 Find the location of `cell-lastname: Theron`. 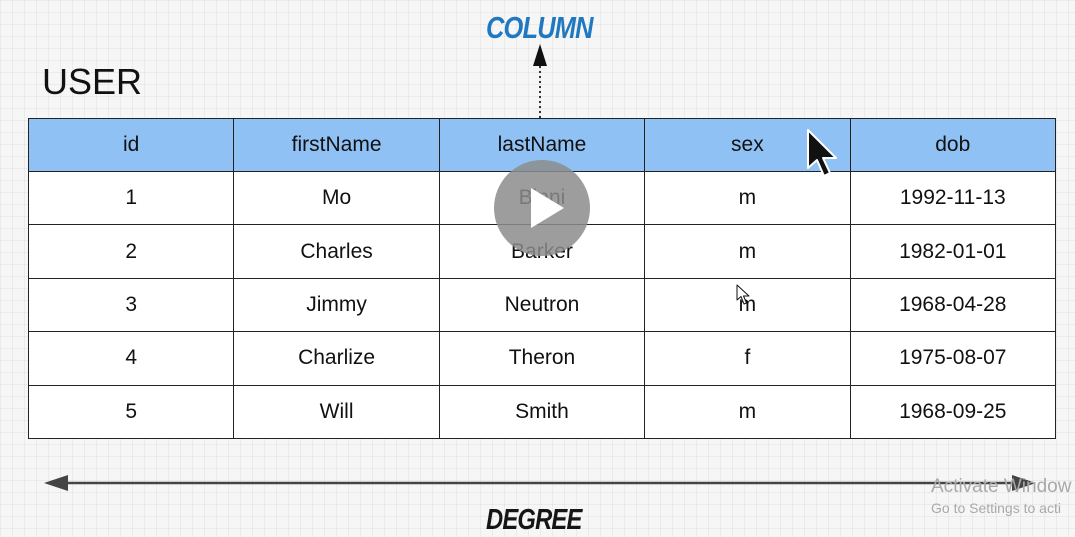

cell-lastname: Theron is located at coordinates (542, 358).